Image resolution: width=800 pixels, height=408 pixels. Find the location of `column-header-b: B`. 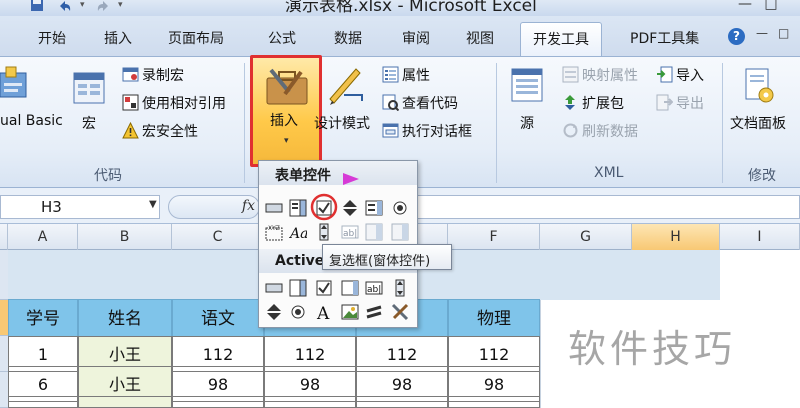

column-header-b: B is located at coordinates (125, 237).